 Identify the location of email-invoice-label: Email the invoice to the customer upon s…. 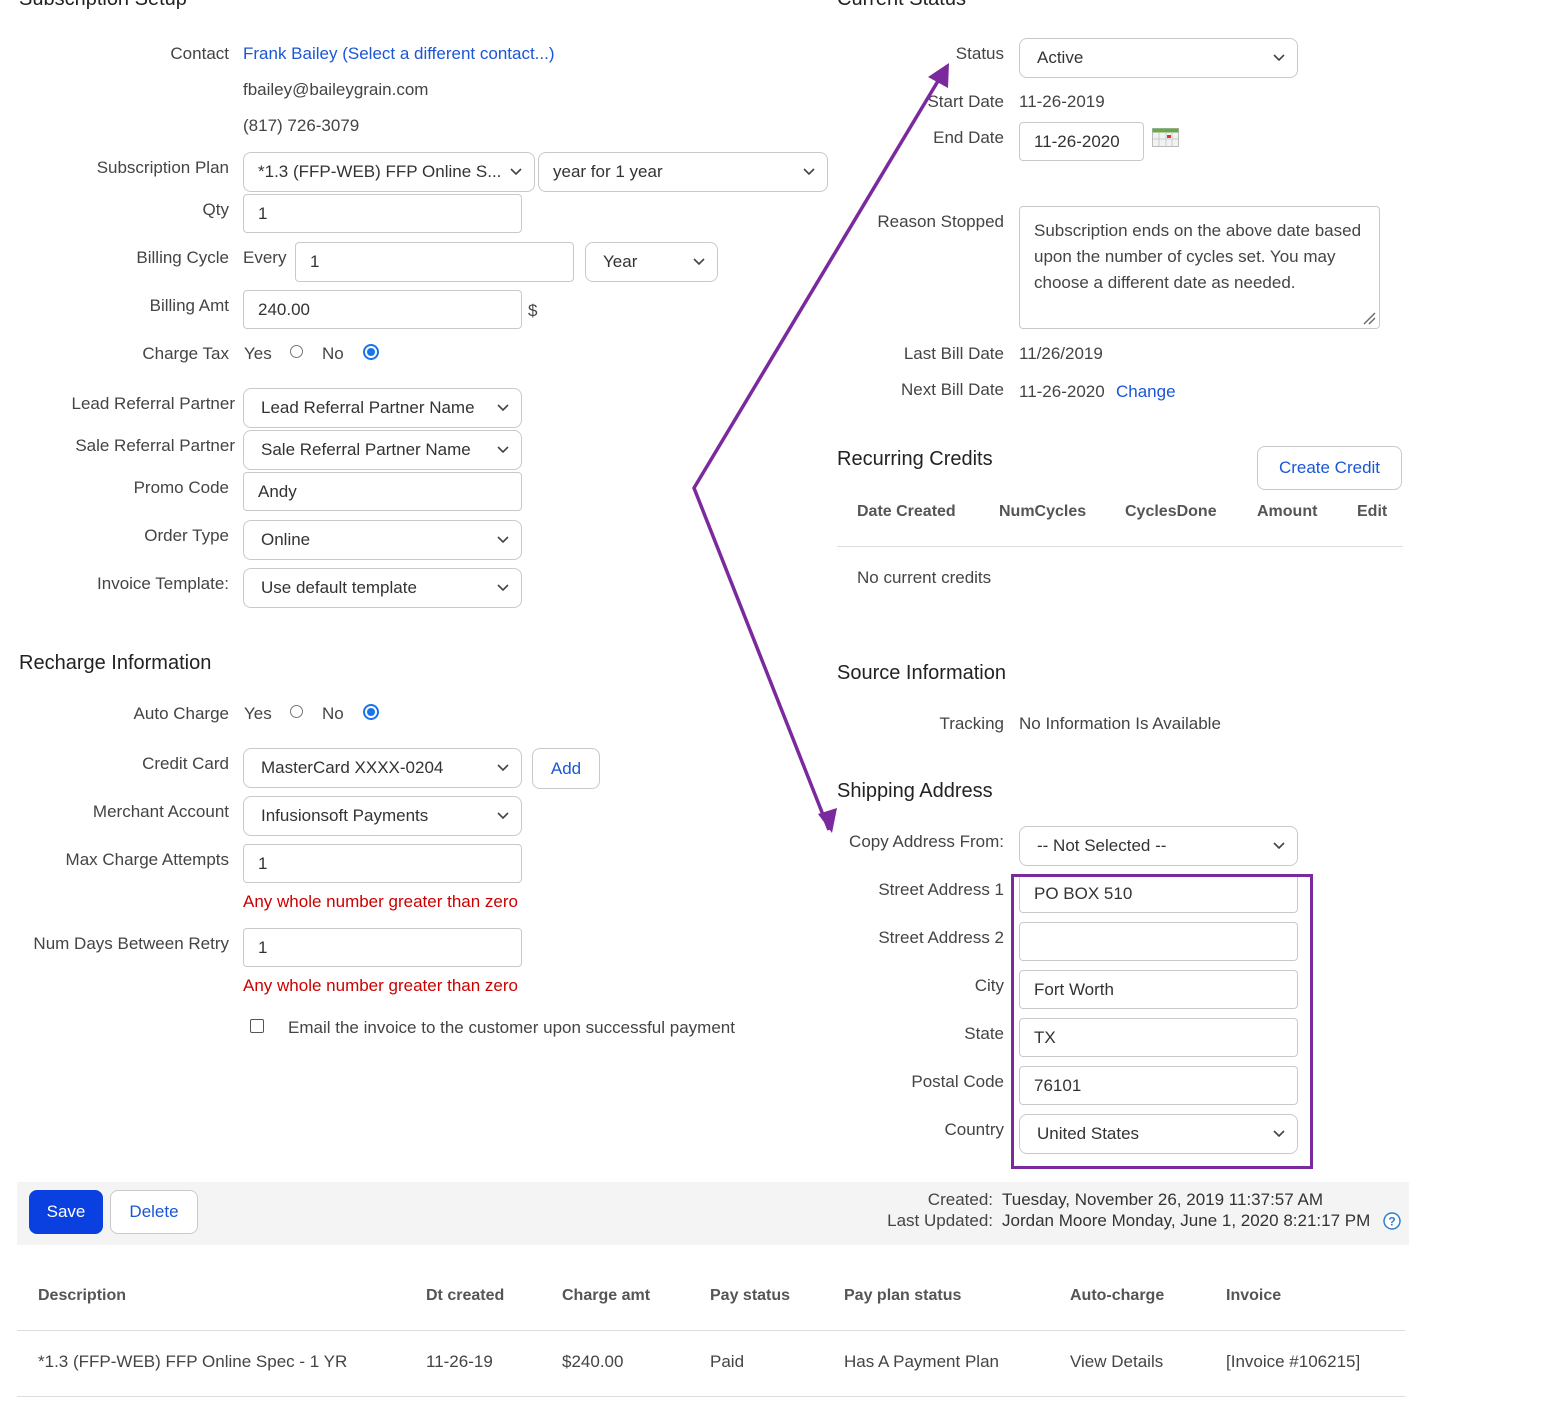
(511, 1027).